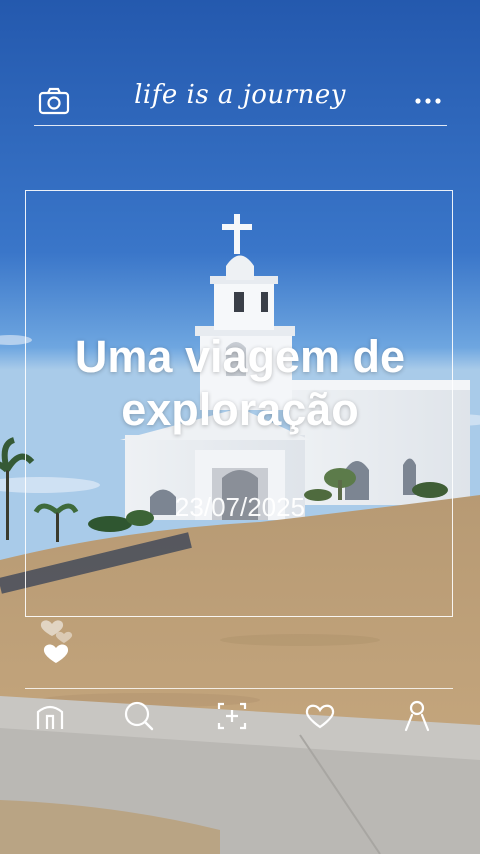 This screenshot has width=480, height=854. What do you see at coordinates (428, 101) in the screenshot?
I see `more-horizontal-icon` at bounding box center [428, 101].